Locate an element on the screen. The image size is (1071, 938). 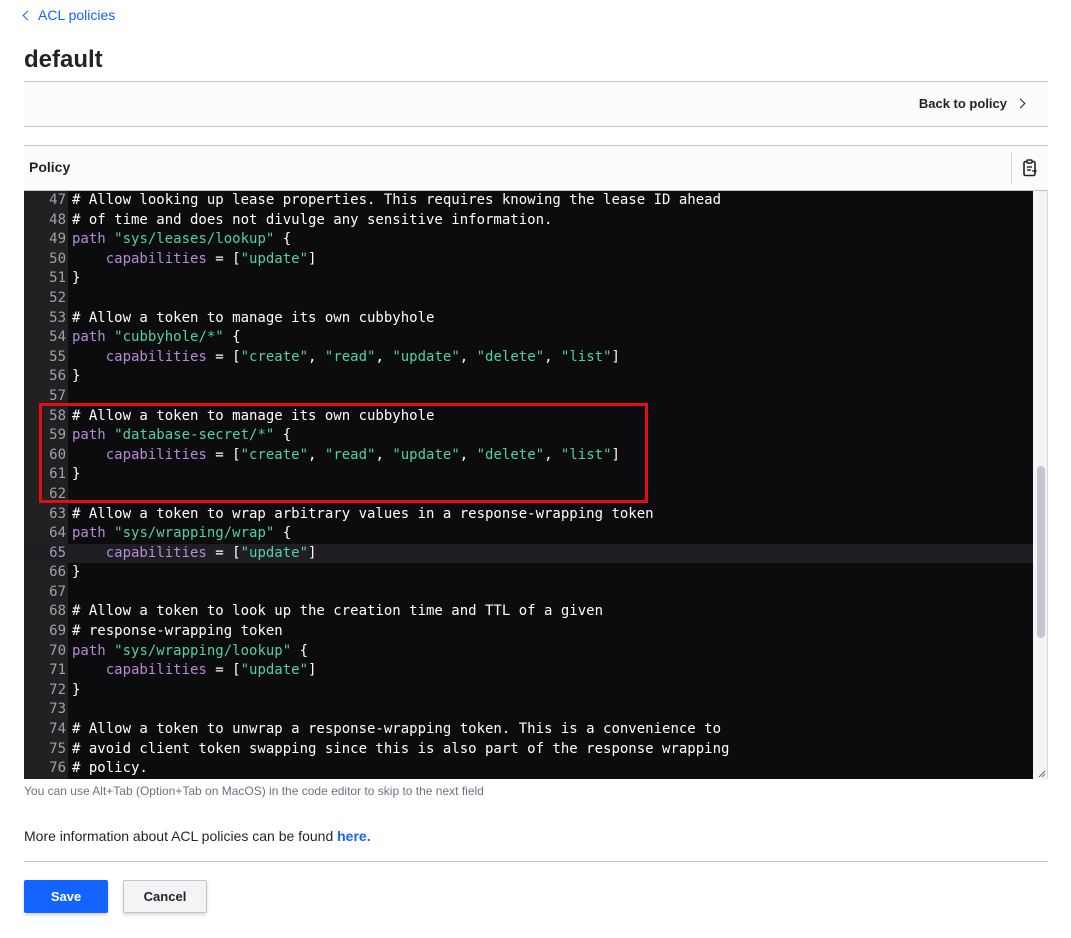
back-to-policy-label: Back to policy is located at coordinates (962, 103).